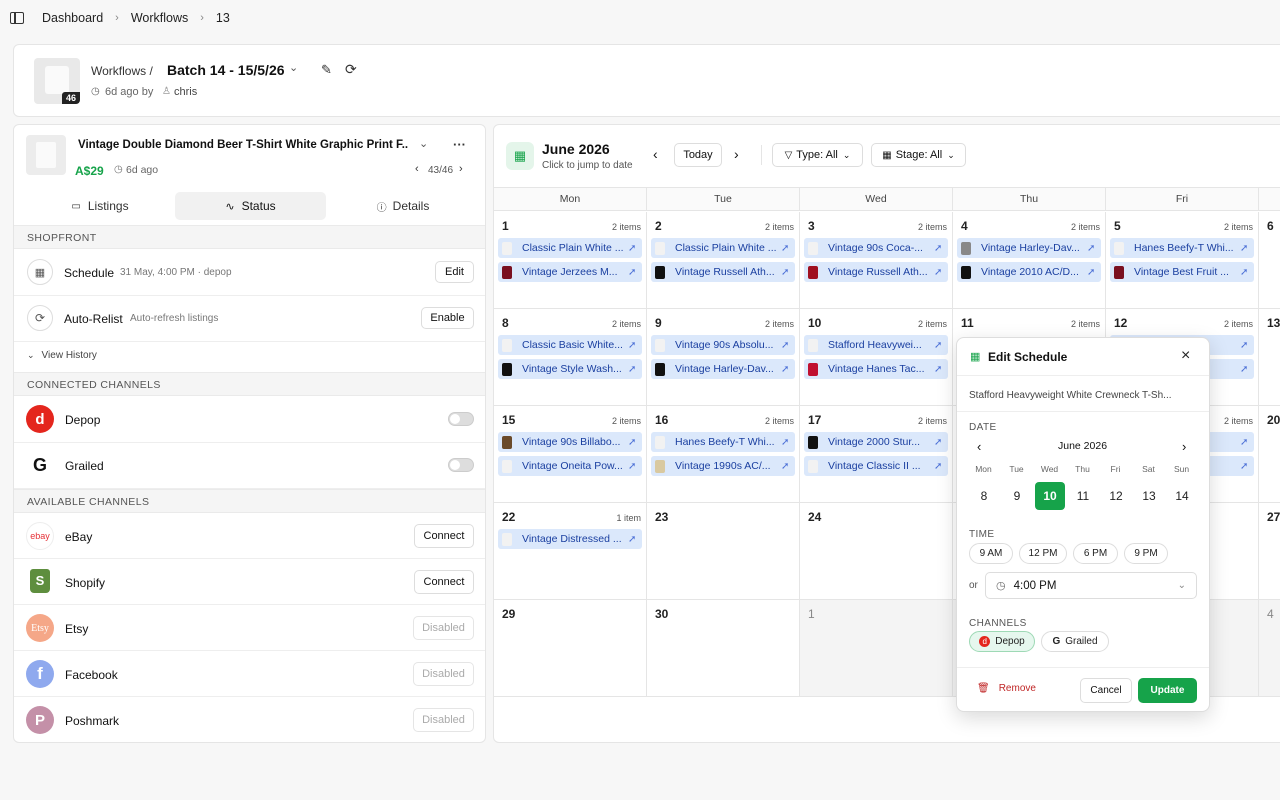  Describe the element at coordinates (698, 155) in the screenshot. I see `today-button: Today` at that location.